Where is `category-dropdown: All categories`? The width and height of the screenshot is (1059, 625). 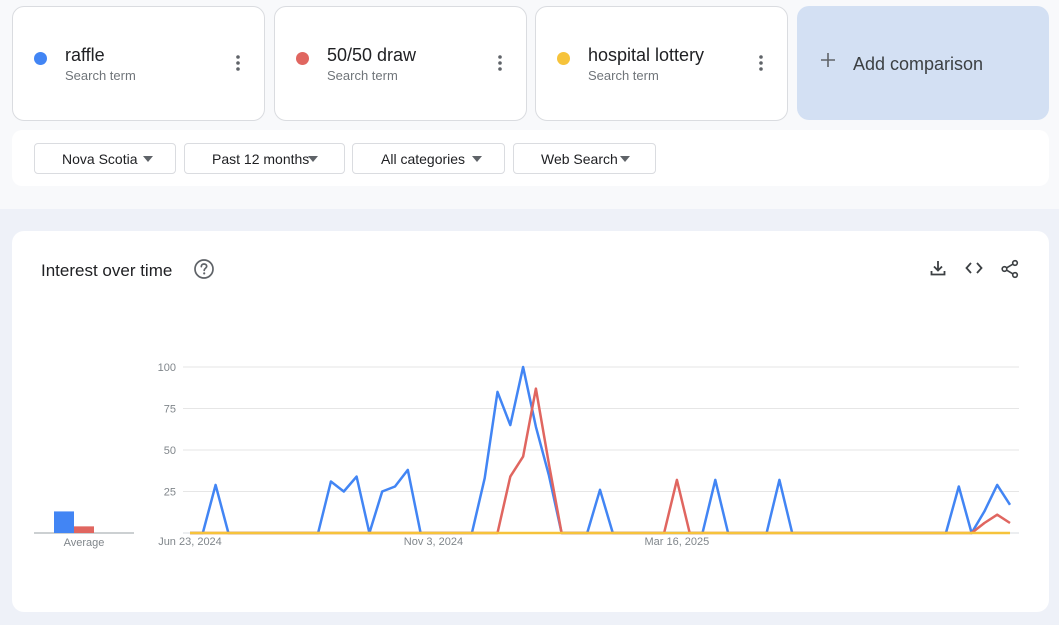 category-dropdown: All categories is located at coordinates (428, 158).